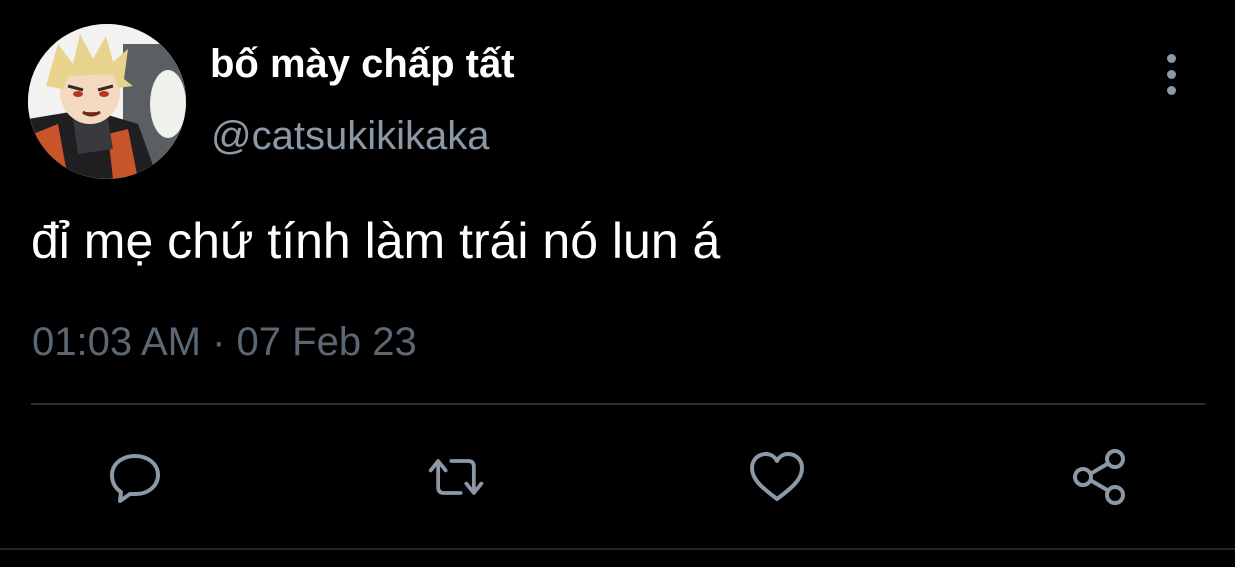  What do you see at coordinates (618, 404) in the screenshot?
I see `divider` at bounding box center [618, 404].